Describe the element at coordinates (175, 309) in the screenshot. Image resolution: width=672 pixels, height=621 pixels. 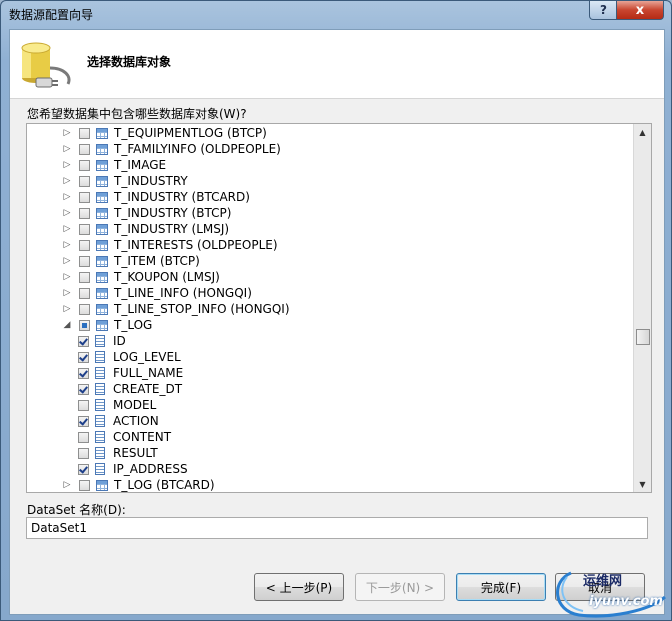
I see `tree-table-item: ▷ T_LINE_STOP_INFO (HONGQI)` at that location.